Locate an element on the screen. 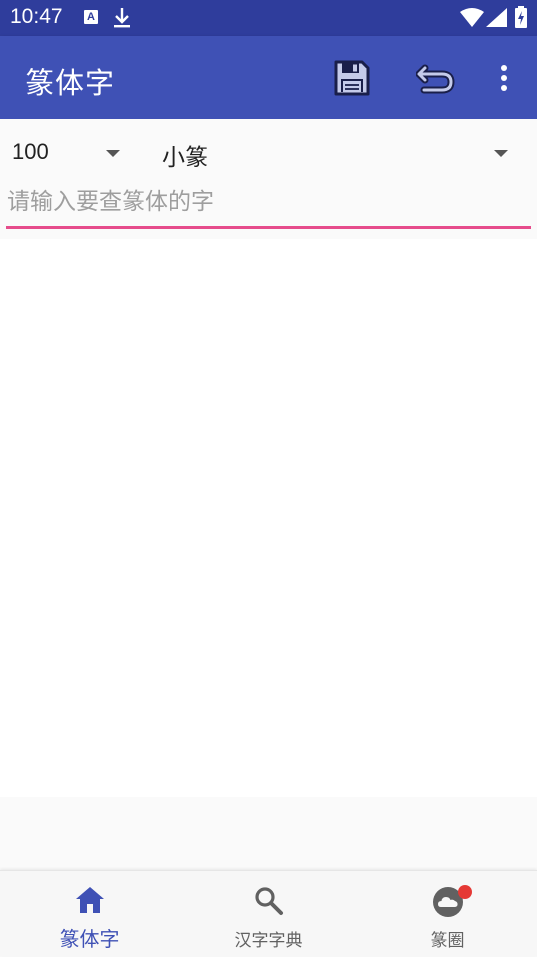  undo-icon is located at coordinates (435, 79).